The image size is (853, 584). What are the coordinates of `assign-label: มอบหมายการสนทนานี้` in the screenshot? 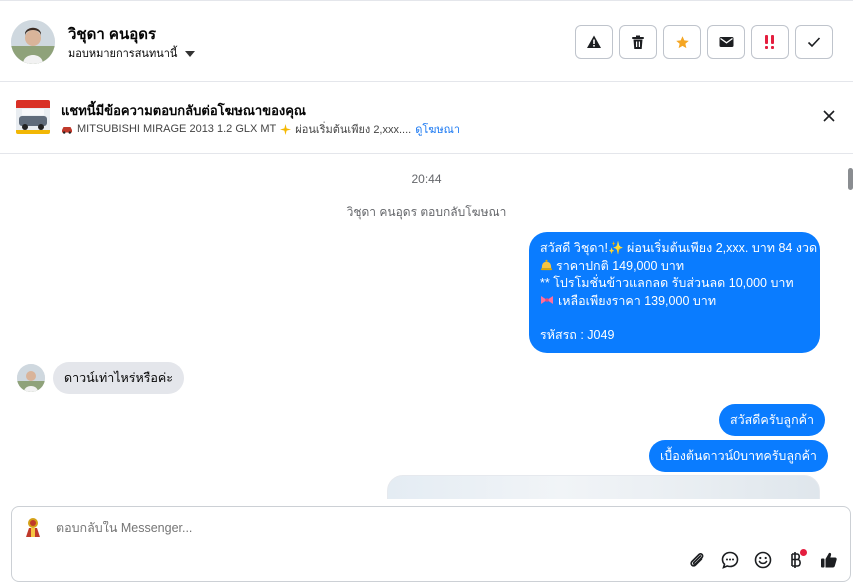 It's located at (123, 54).